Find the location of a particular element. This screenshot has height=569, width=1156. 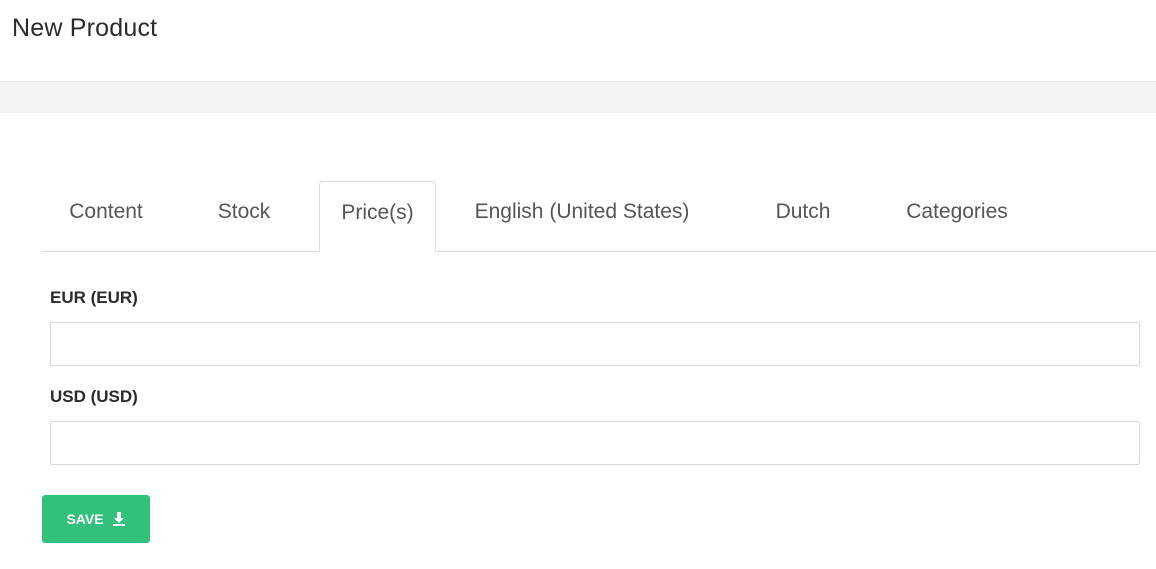

tab-stock: Stock is located at coordinates (244, 216).